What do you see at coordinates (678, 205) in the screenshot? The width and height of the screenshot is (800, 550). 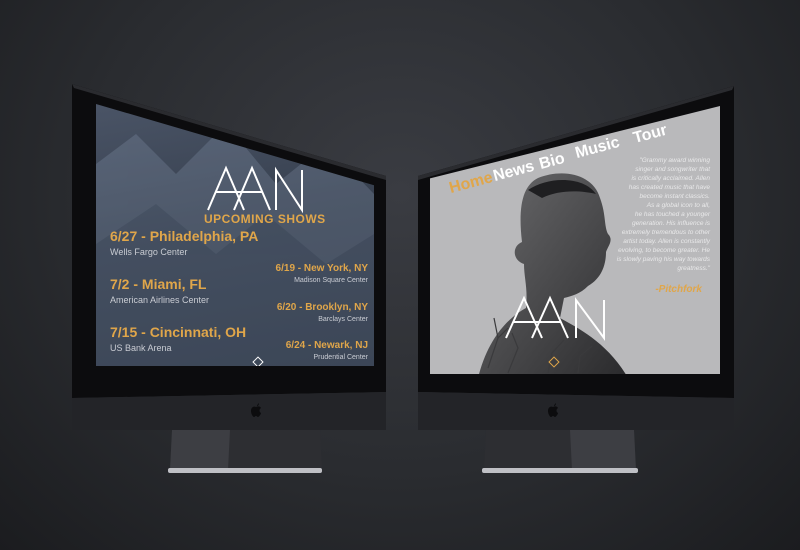 I see `quote-line: As a global icon to all,` at bounding box center [678, 205].